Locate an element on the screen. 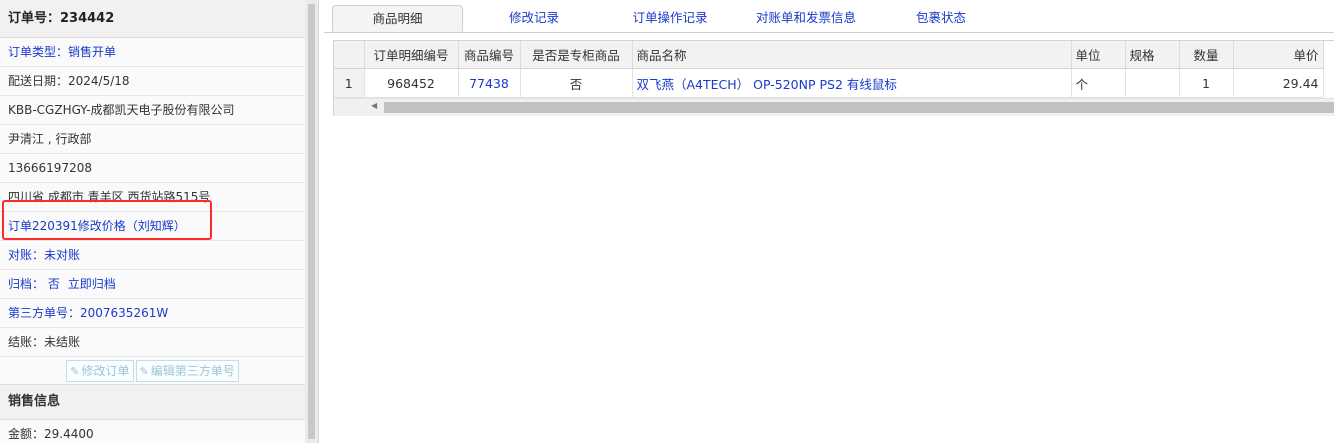 The image size is (1334, 443). col-spec: 规格 is located at coordinates (1152, 55).